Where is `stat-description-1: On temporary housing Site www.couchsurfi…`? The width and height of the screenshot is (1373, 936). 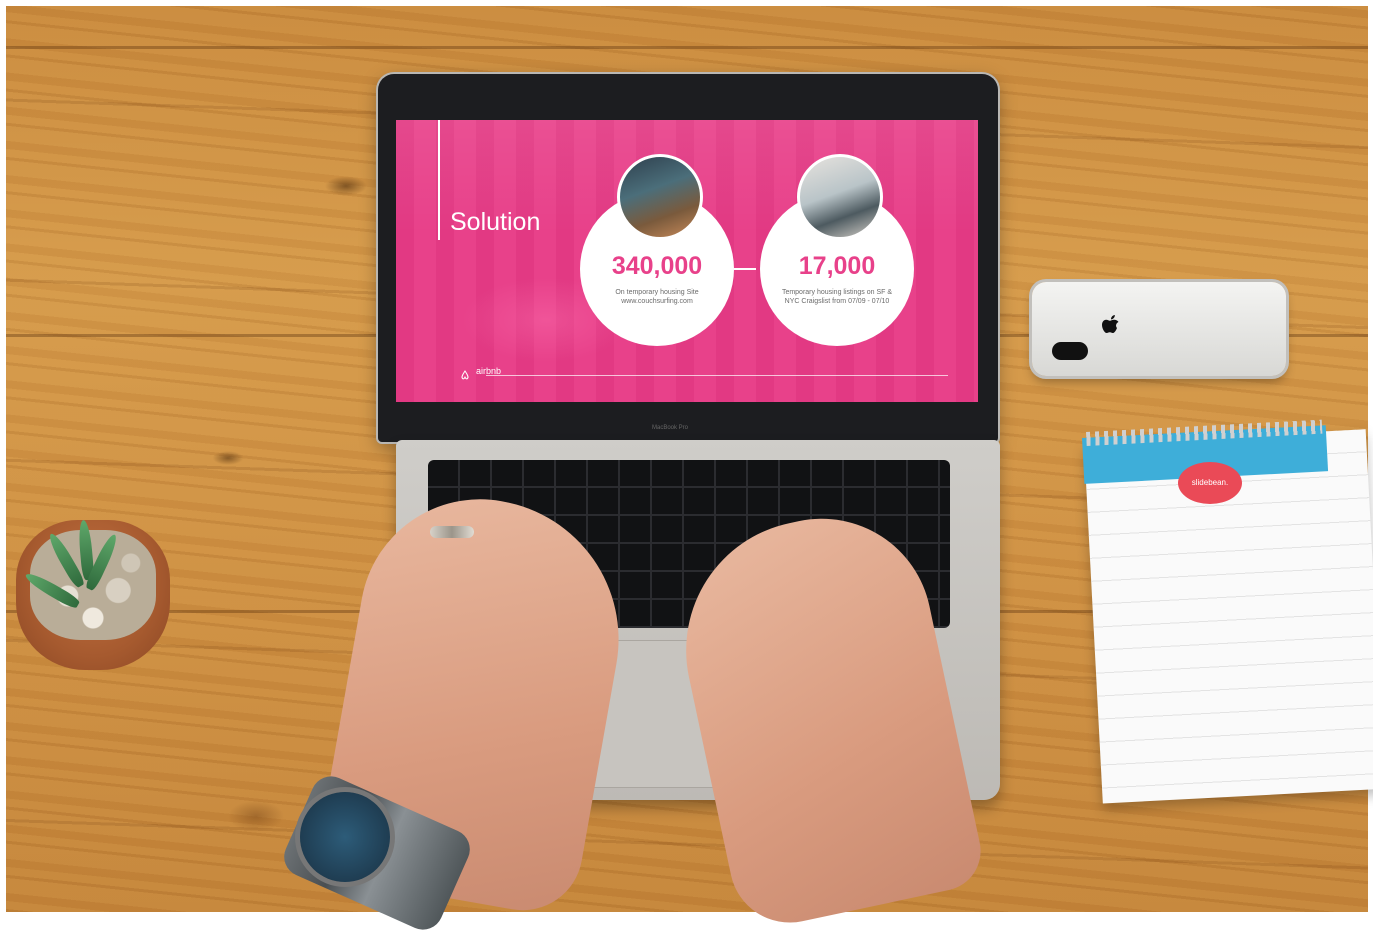 stat-description-1: On temporary housing Site www.couchsurfi… is located at coordinates (657, 297).